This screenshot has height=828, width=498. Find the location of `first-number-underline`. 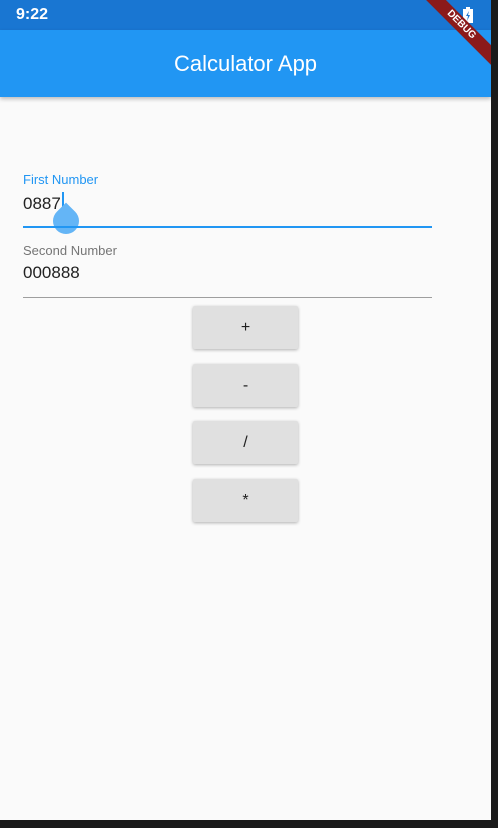

first-number-underline is located at coordinates (227, 227).